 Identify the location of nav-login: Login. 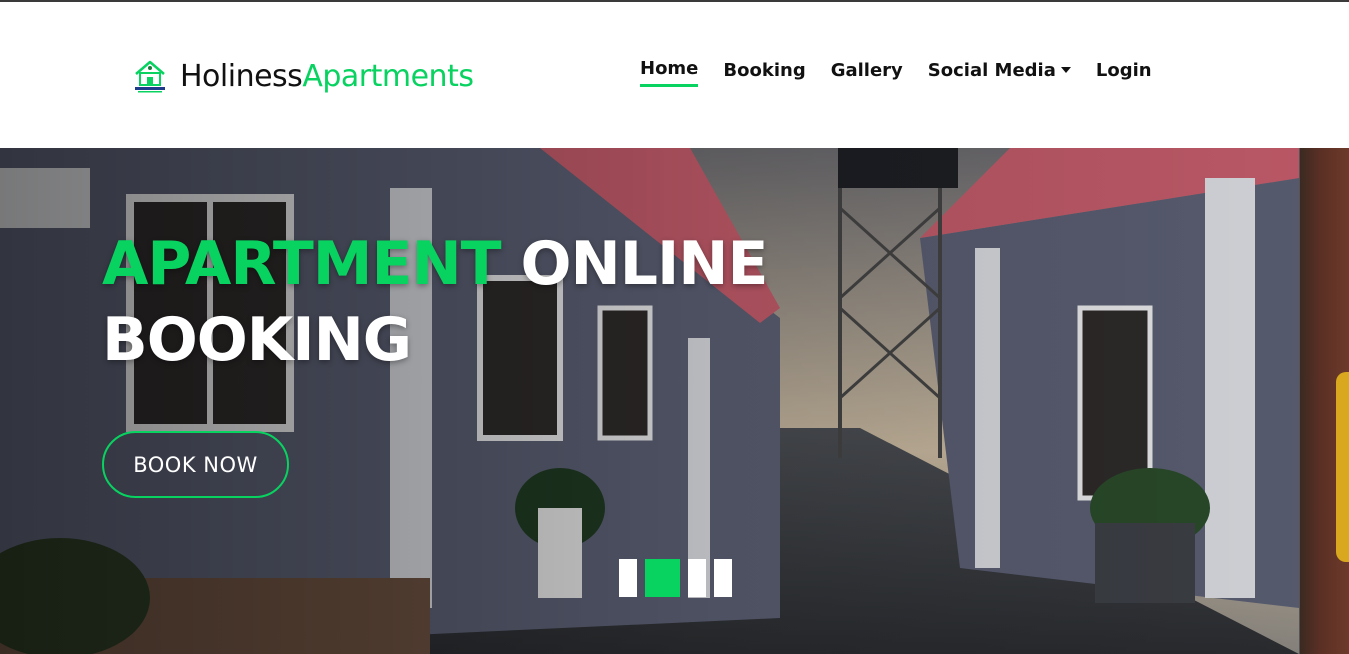
(1124, 73).